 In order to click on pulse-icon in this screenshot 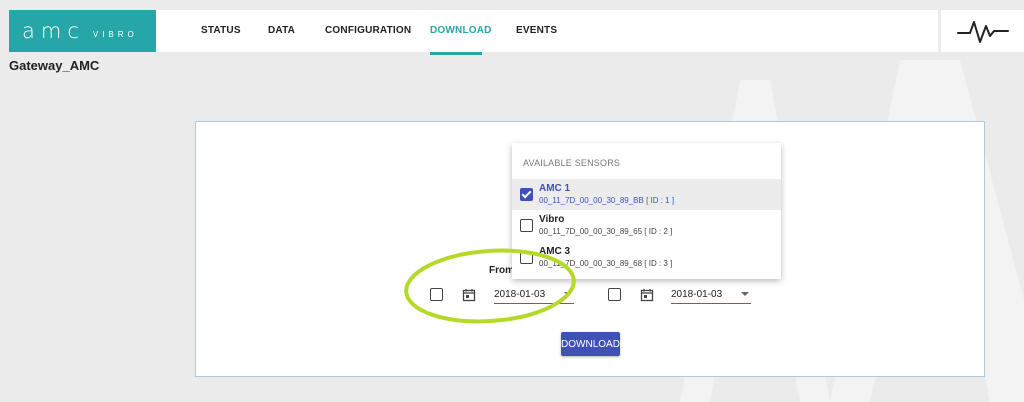, I will do `click(982, 32)`.